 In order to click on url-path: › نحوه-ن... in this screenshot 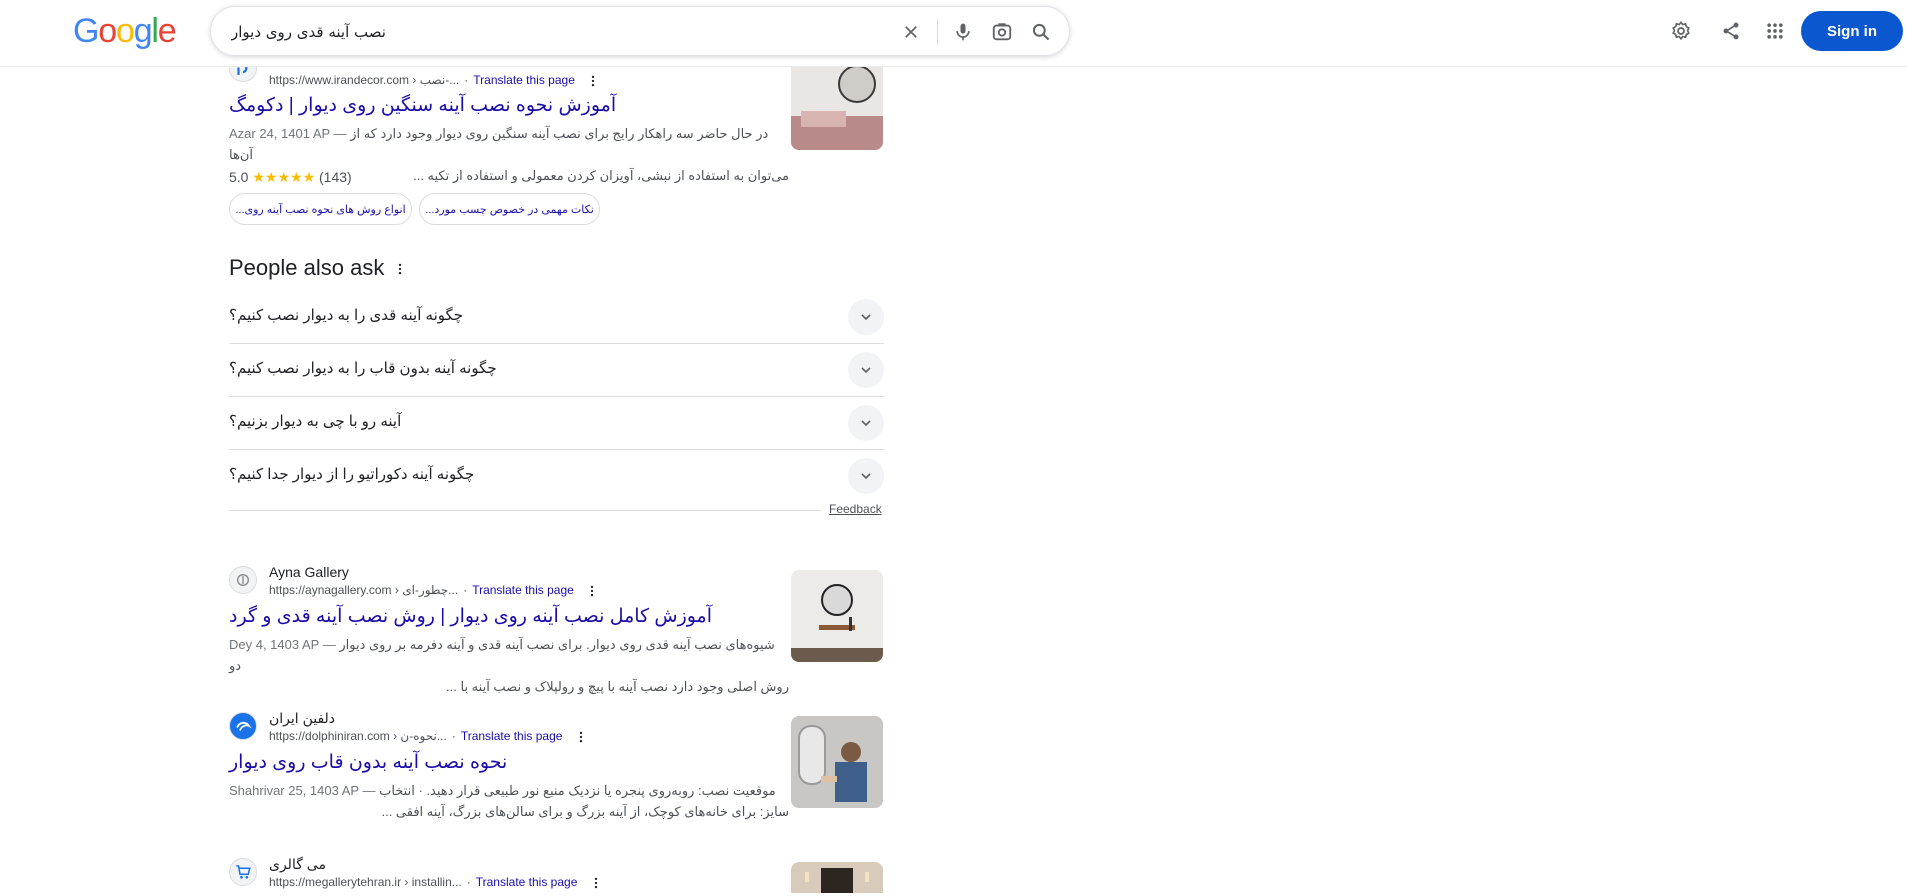, I will do `click(418, 736)`.